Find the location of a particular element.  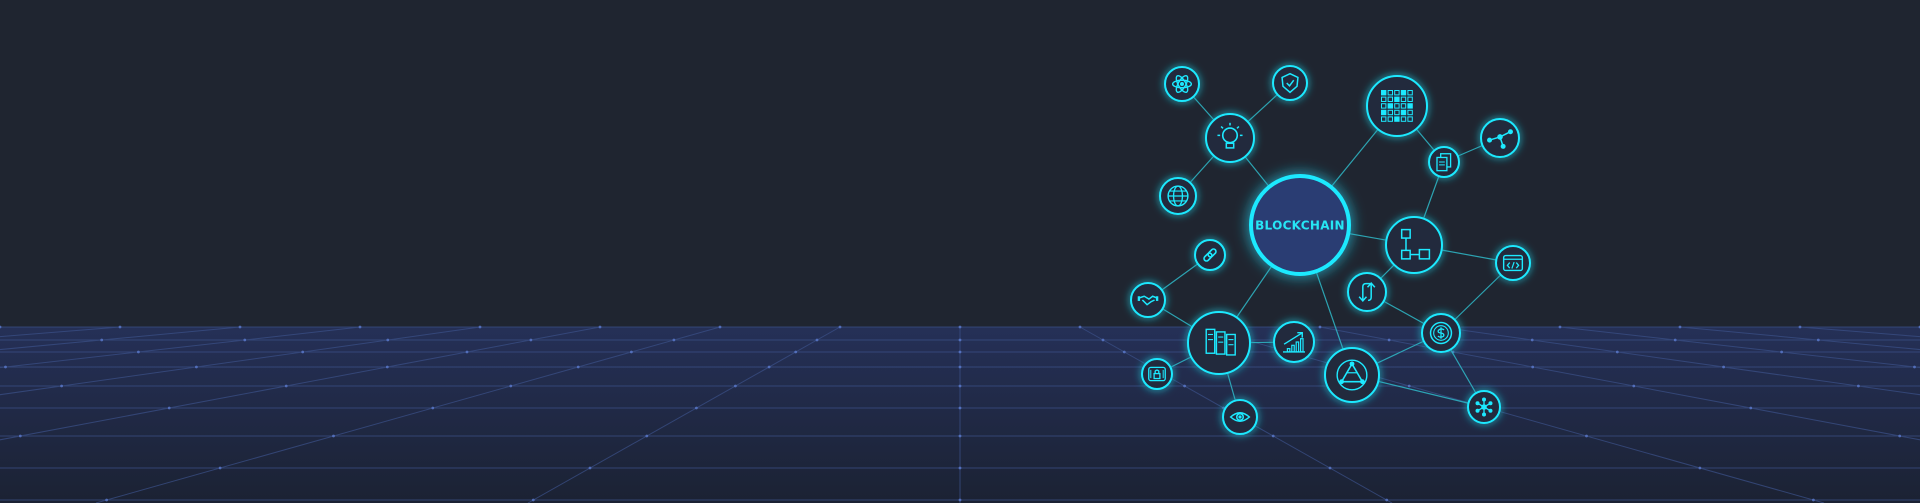

coin-dollar-icon is located at coordinates (1441, 333).